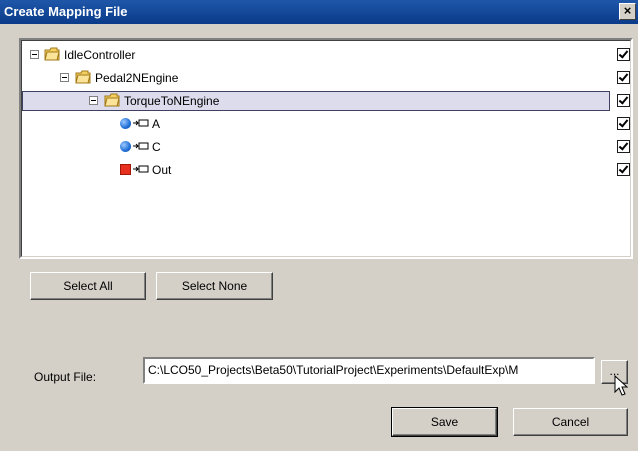 This screenshot has width=638, height=451. I want to click on save-label: Save, so click(444, 422).